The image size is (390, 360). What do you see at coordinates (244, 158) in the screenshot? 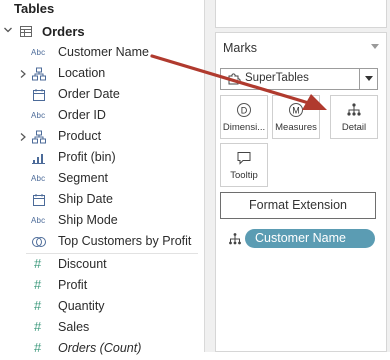
I see `tooltip-icon` at bounding box center [244, 158].